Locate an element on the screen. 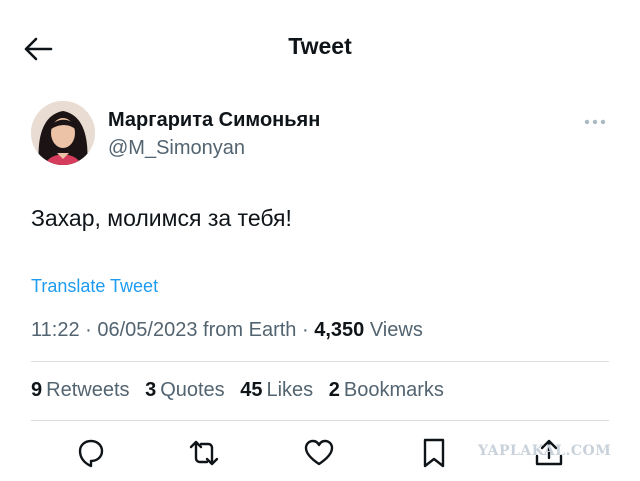 This screenshot has height=481, width=640. bookmarks-stat: 2 Bookmarks is located at coordinates (386, 390).